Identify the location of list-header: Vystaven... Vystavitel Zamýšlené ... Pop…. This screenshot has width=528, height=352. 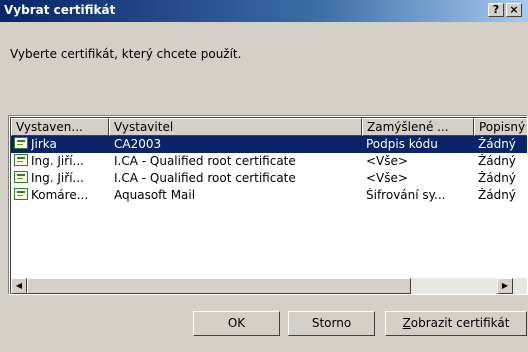
(269, 127).